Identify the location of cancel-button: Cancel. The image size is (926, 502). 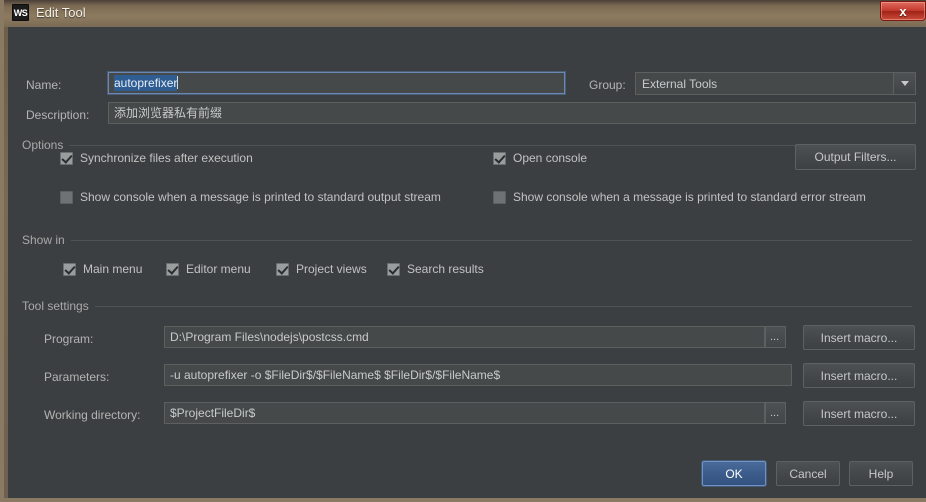
(808, 473).